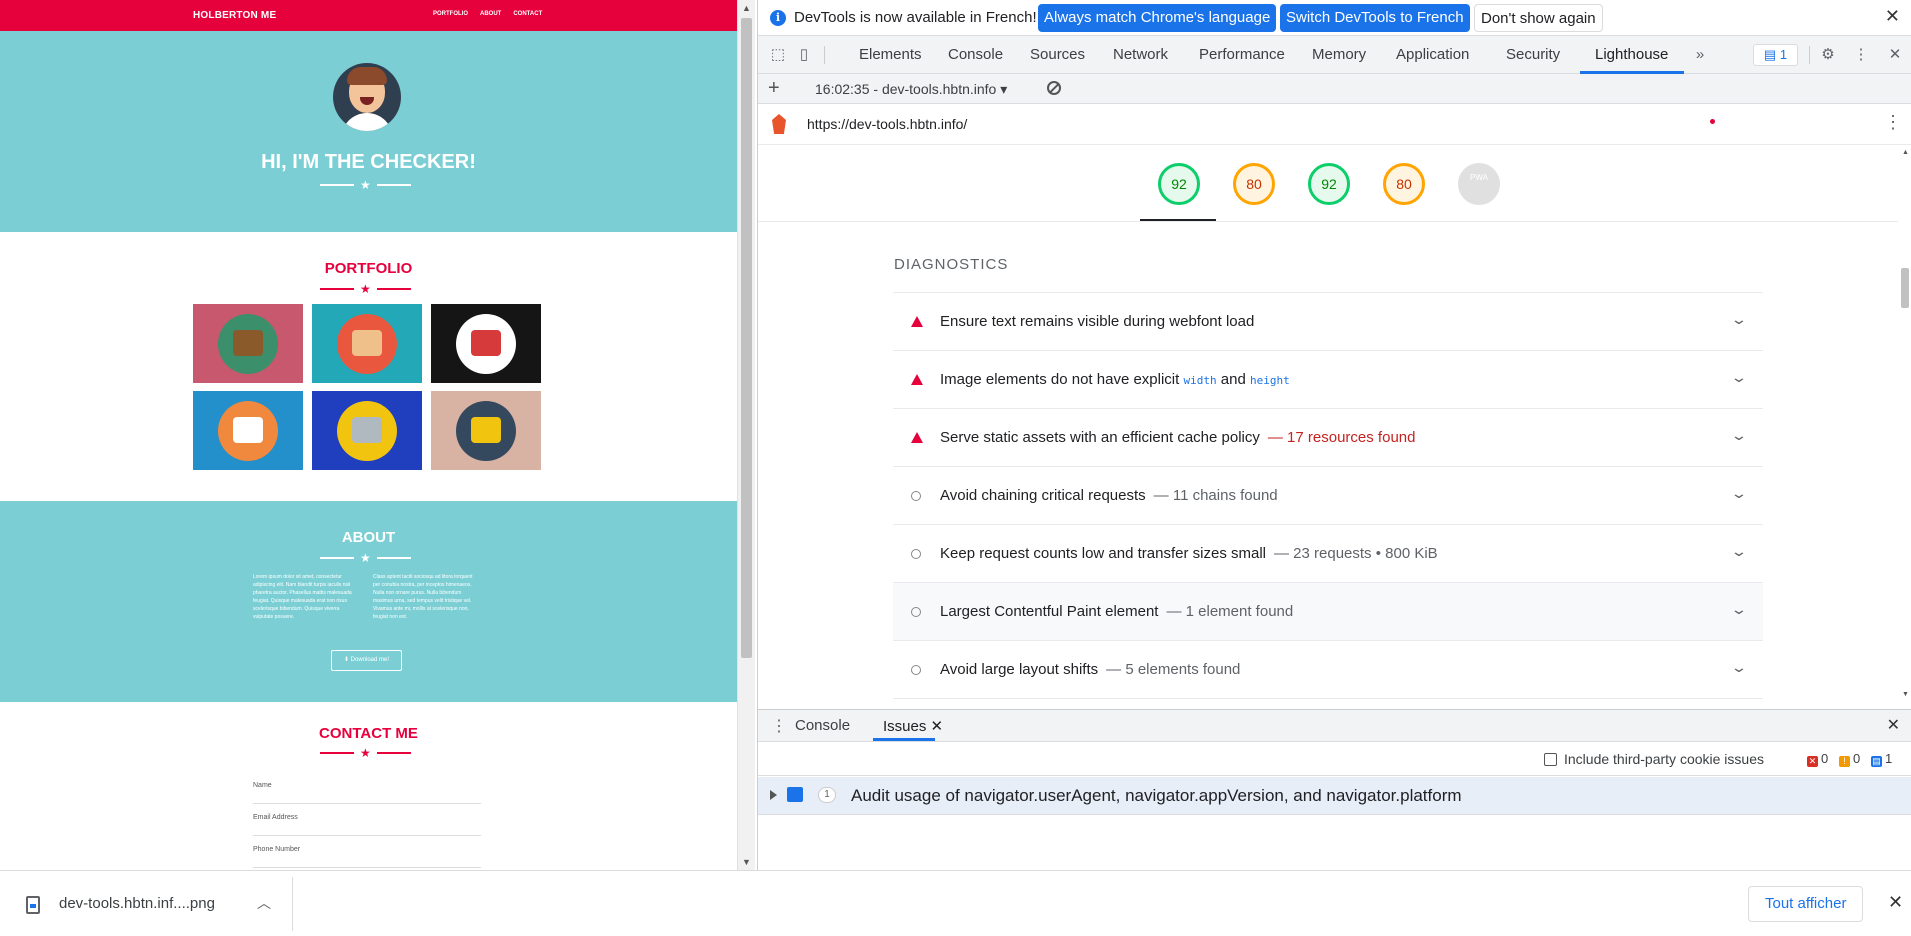  I want to click on file-icon, so click(33, 905).